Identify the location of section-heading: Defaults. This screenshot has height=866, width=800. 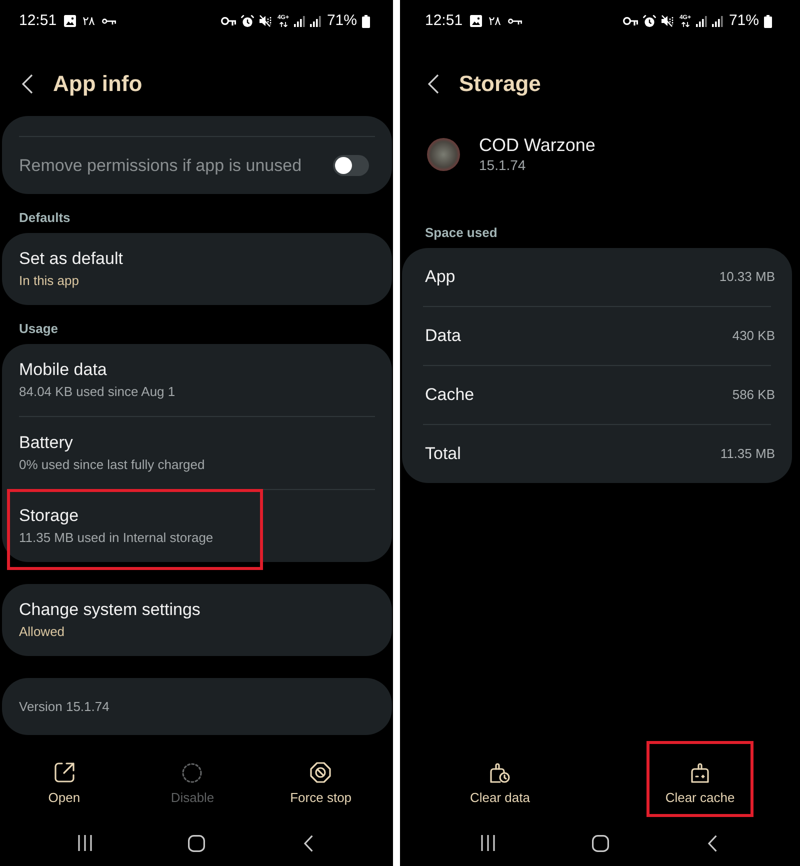
(45, 218).